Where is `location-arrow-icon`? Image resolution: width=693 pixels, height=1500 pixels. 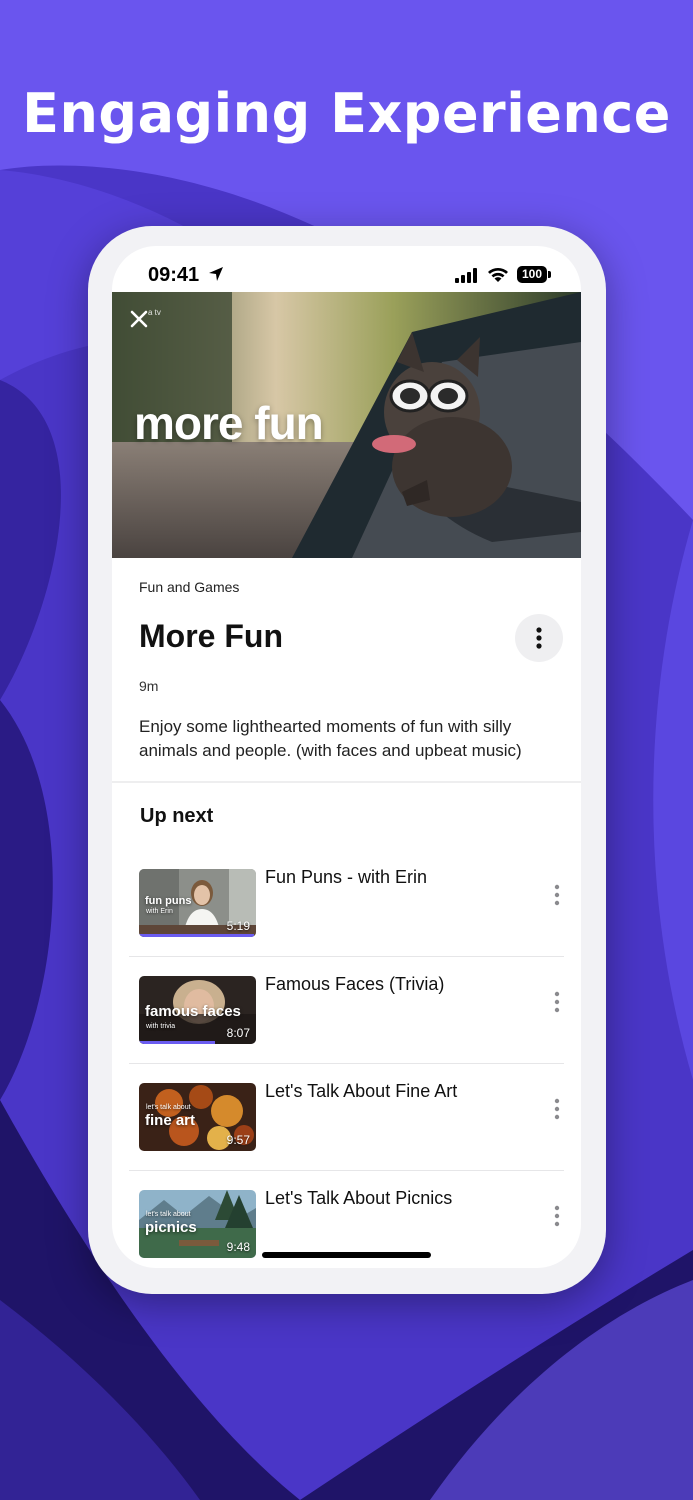
location-arrow-icon is located at coordinates (216, 274).